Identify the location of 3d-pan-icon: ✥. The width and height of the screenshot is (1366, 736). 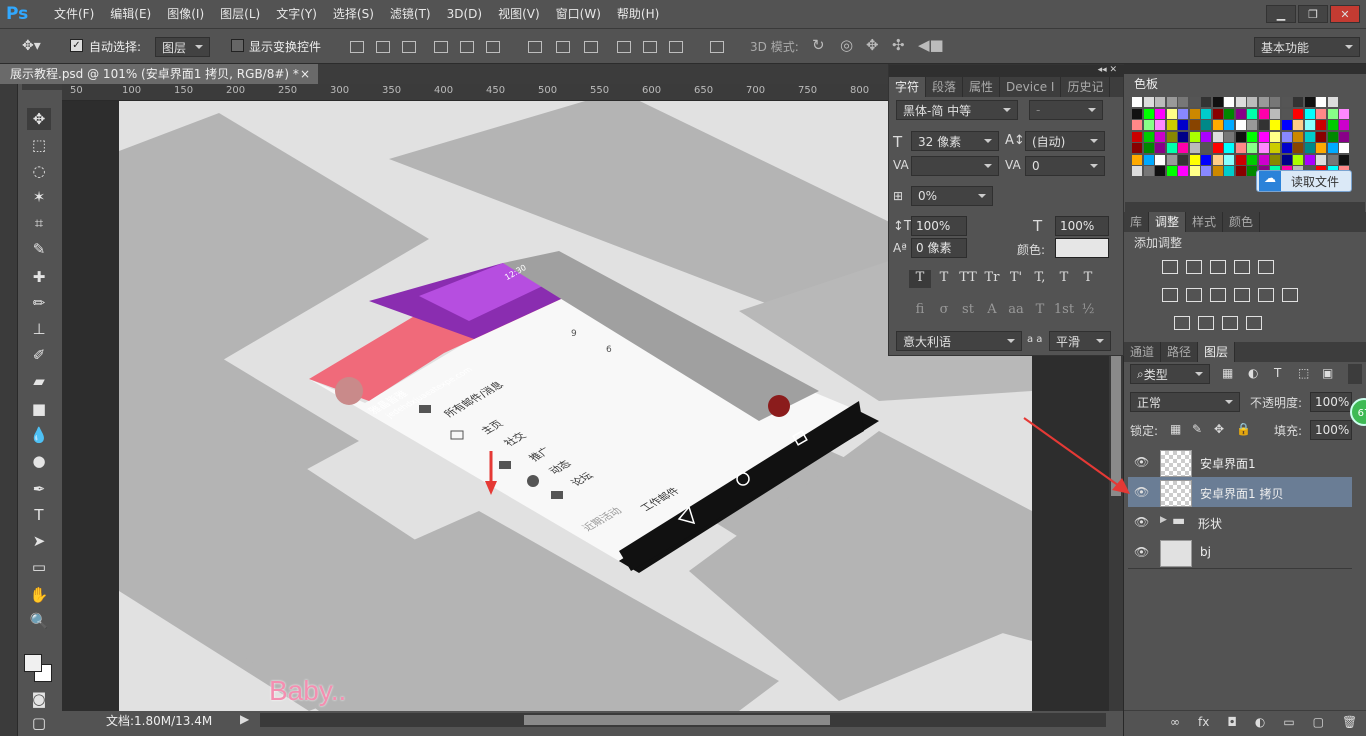
(872, 45).